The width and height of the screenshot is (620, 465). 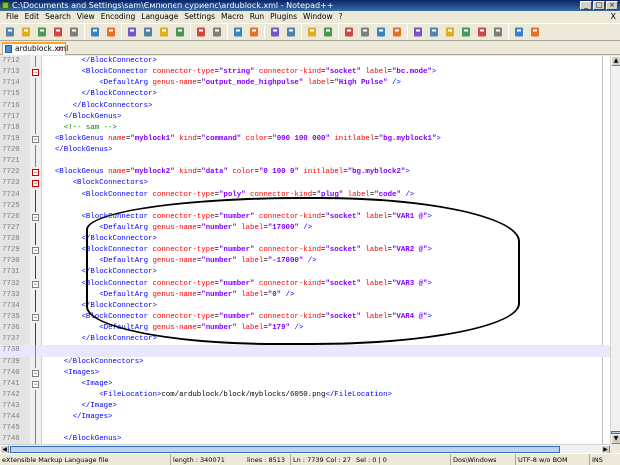 What do you see at coordinates (305, 183) in the screenshot?
I see `code-line: 7723 − <BlockConnectors>` at bounding box center [305, 183].